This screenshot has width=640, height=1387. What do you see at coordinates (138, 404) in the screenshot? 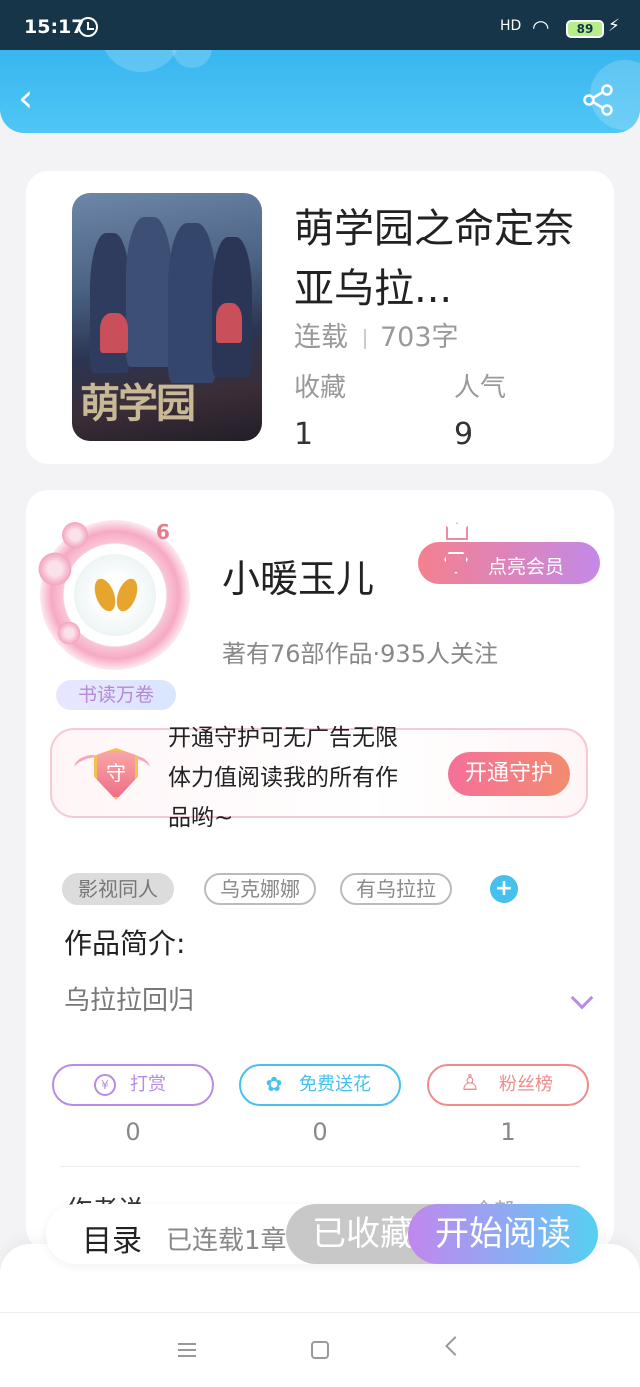
I see `cover-logo-text: 萌学园` at bounding box center [138, 404].